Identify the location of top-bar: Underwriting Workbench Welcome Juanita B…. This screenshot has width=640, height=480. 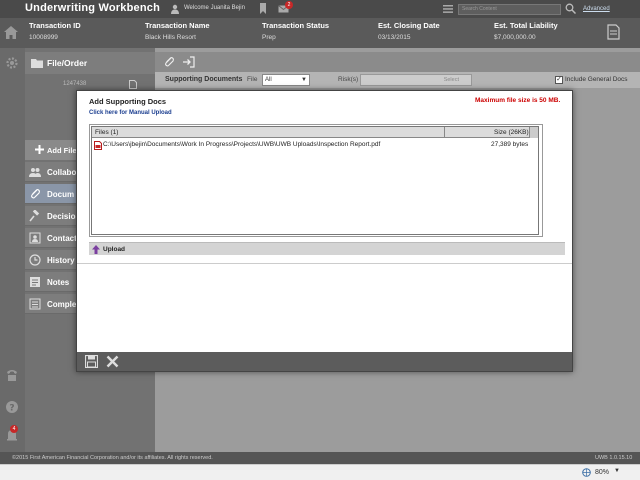
(320, 9).